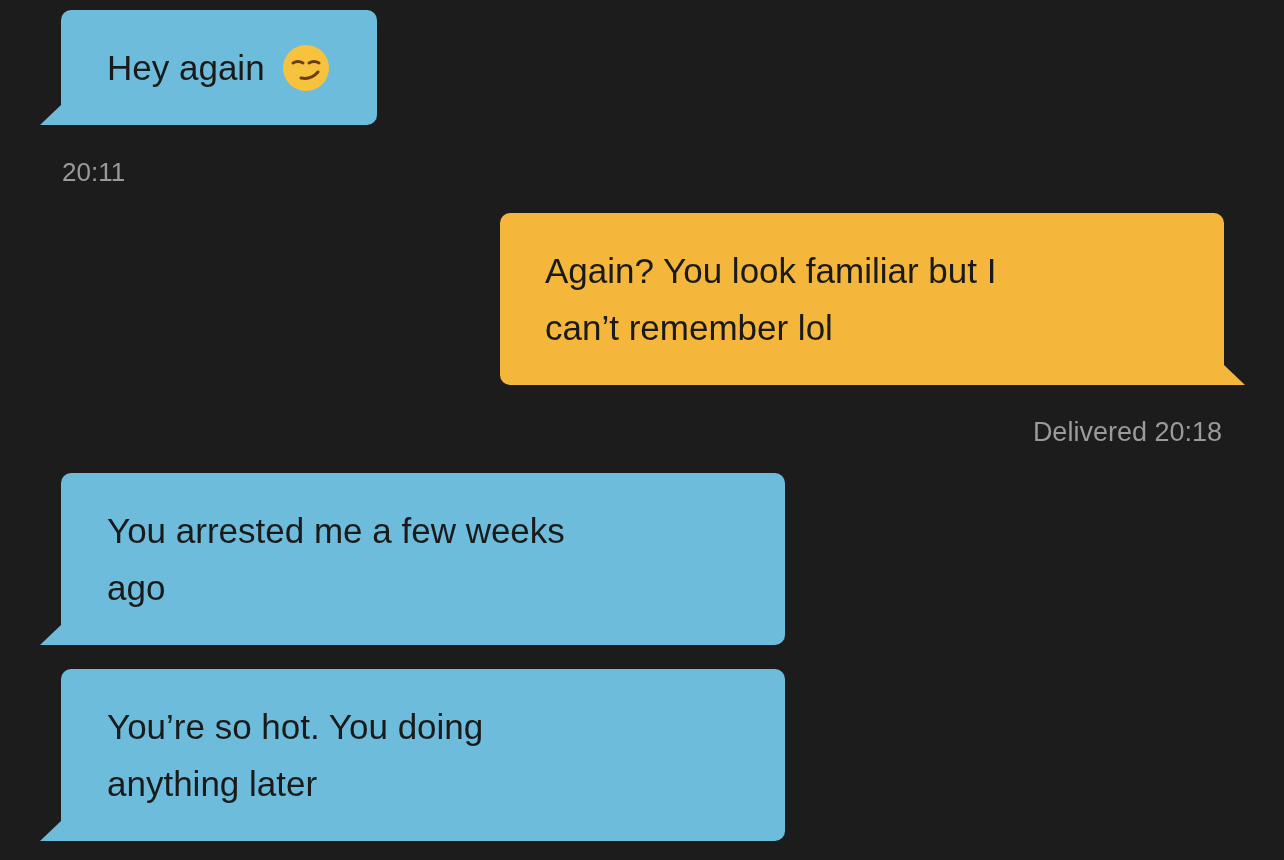 The height and width of the screenshot is (860, 1284). Describe the element at coordinates (336, 559) in the screenshot. I see `message-text: You arrested me a few weeks ago` at that location.